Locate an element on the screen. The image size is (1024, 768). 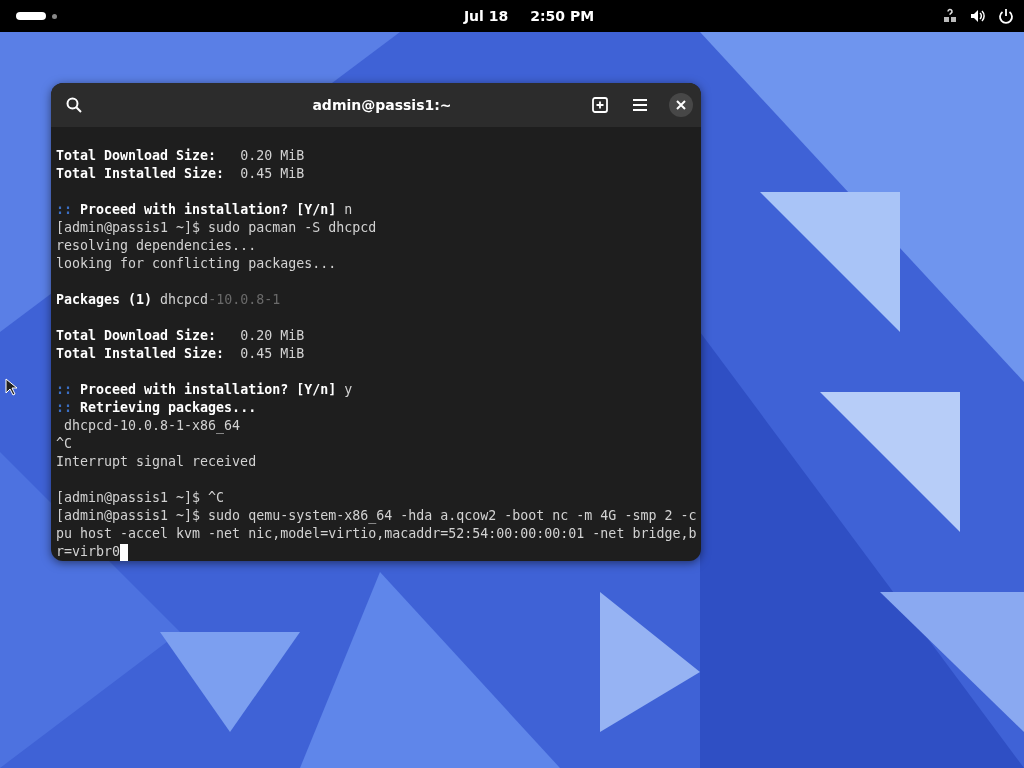
terminal-line: [admin@passis1 ~]$ sudo pacman -S dhcpcd is located at coordinates (216, 228).